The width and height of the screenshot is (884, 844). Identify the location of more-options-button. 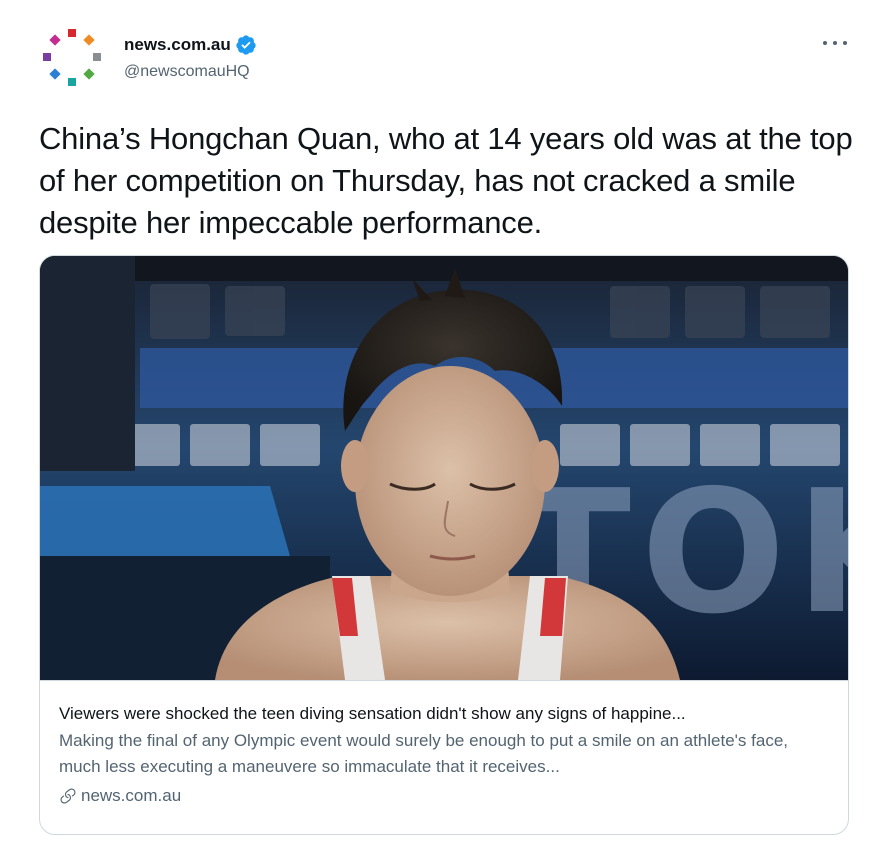
(835, 43).